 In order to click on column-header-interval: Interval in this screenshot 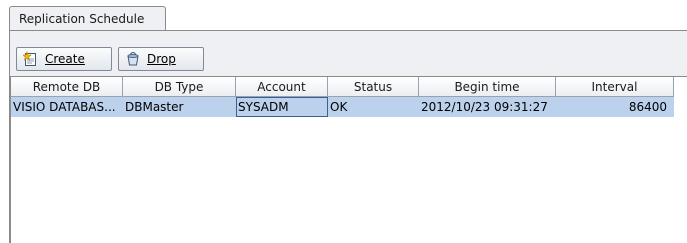, I will do `click(615, 87)`.